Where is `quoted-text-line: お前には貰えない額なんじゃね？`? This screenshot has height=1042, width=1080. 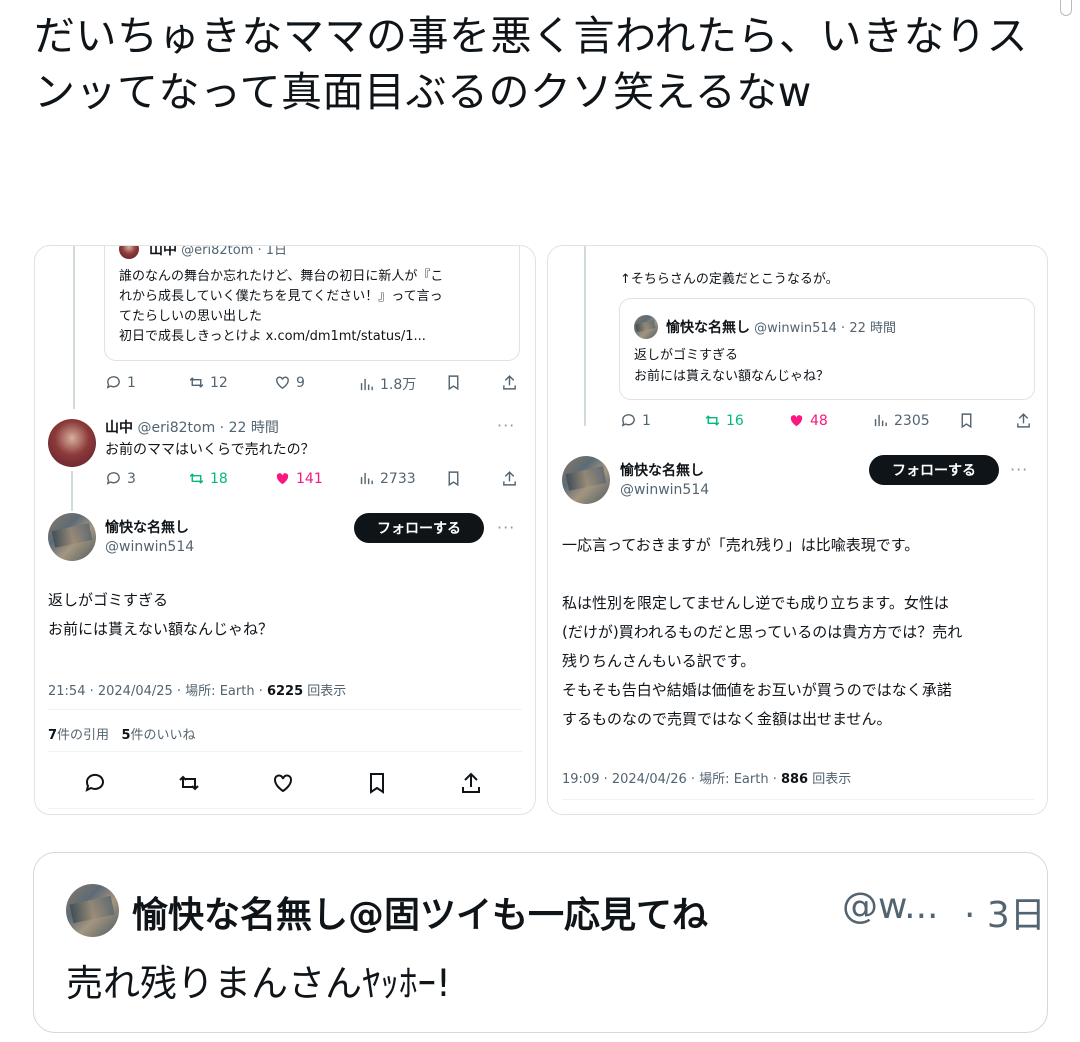
quoted-text-line: お前には貰えない額なんじゃね？ is located at coordinates (732, 376).